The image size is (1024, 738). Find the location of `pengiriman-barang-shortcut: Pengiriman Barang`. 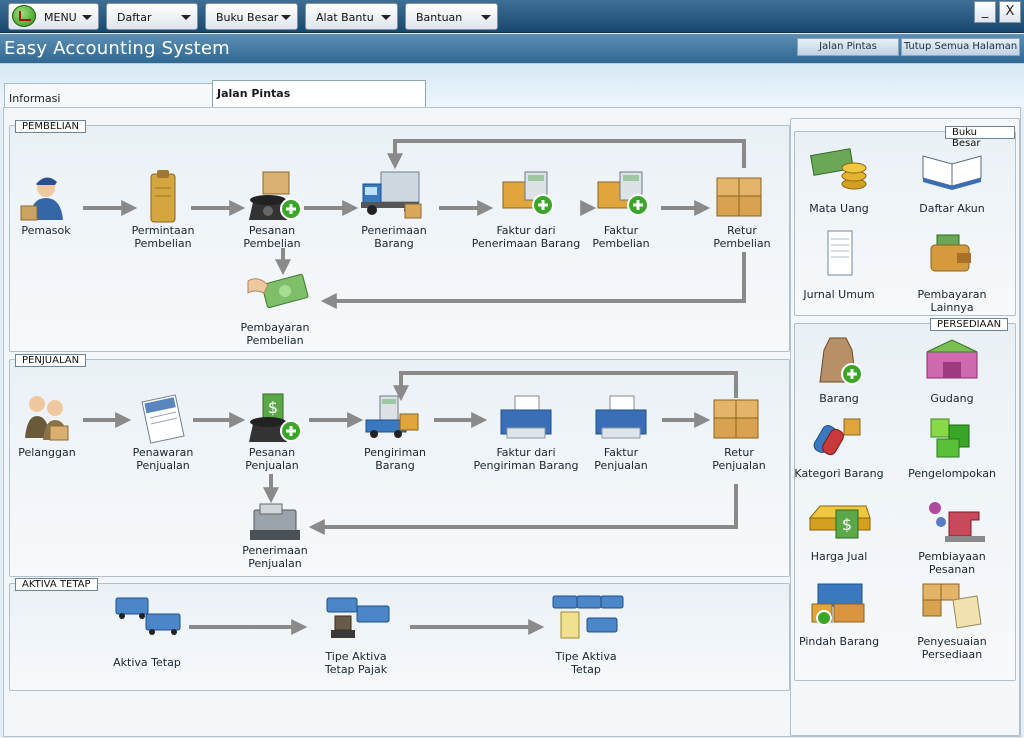

pengiriman-barang-shortcut: Pengiriman Barang is located at coordinates (395, 431).